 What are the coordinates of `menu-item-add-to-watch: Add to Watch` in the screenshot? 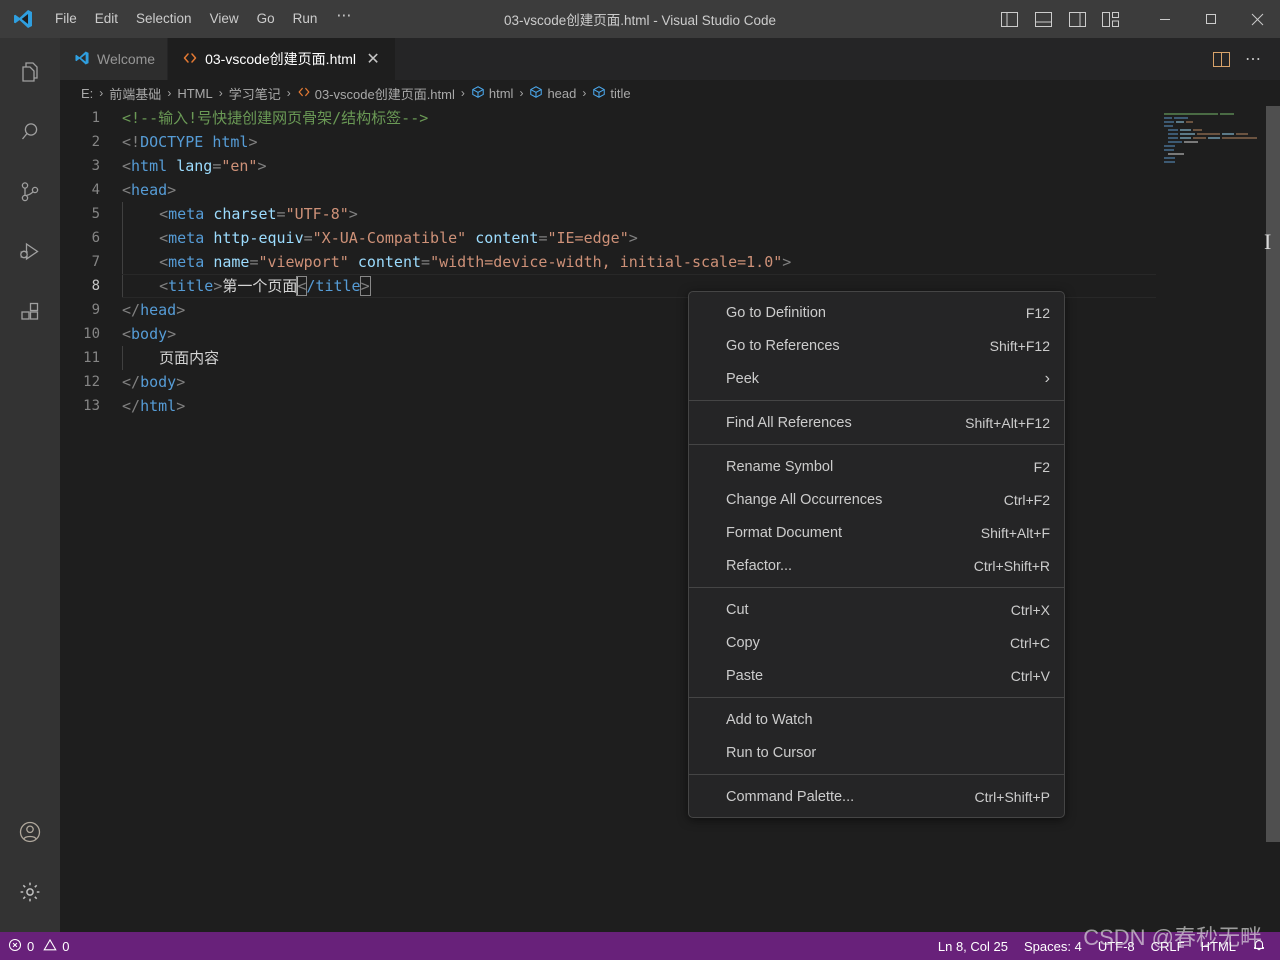 It's located at (876, 719).